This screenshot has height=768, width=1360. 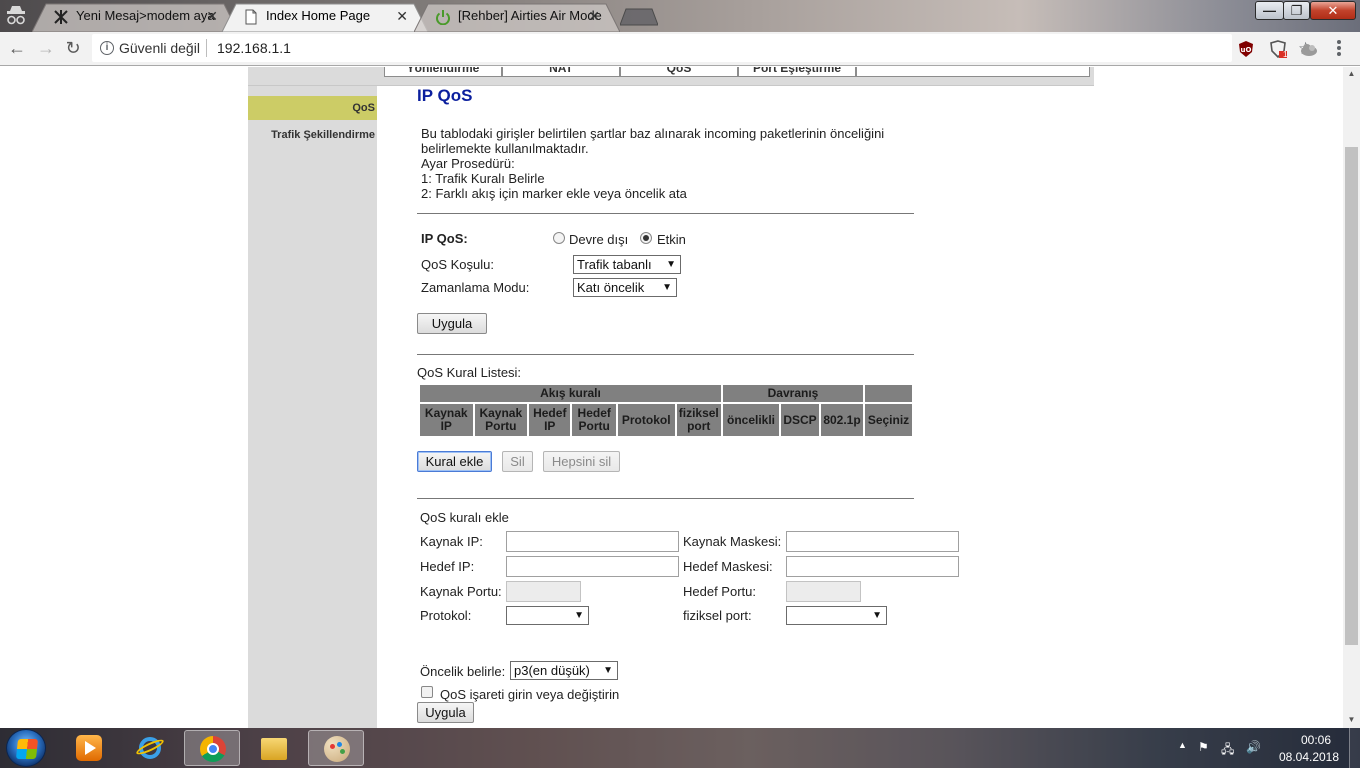 I want to click on qos-condition-select: Trafik tabanlı ▼, so click(x=627, y=264).